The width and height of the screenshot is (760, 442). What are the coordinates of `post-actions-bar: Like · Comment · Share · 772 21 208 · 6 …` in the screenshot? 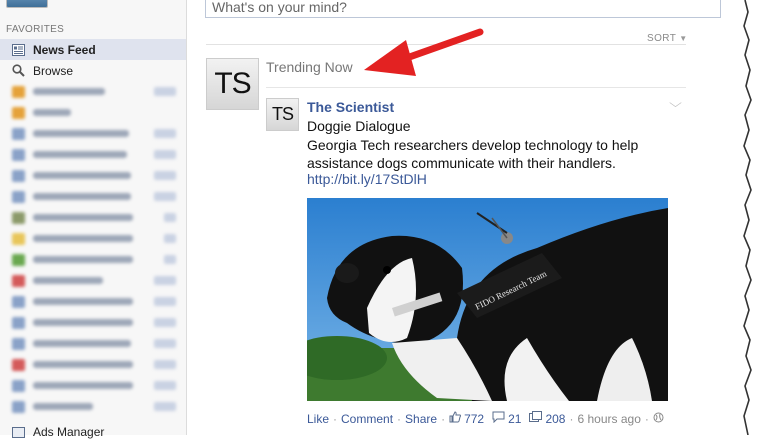 It's located at (485, 418).